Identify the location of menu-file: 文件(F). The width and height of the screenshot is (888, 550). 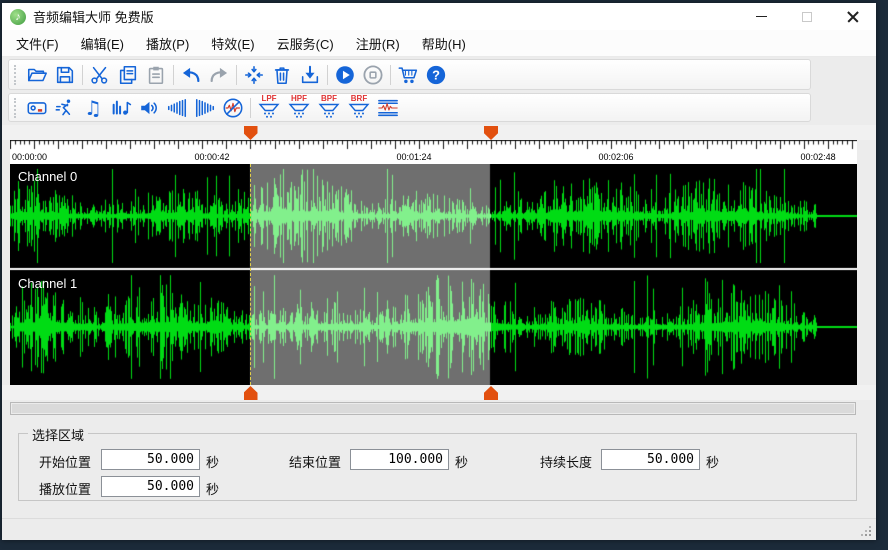
(37, 43).